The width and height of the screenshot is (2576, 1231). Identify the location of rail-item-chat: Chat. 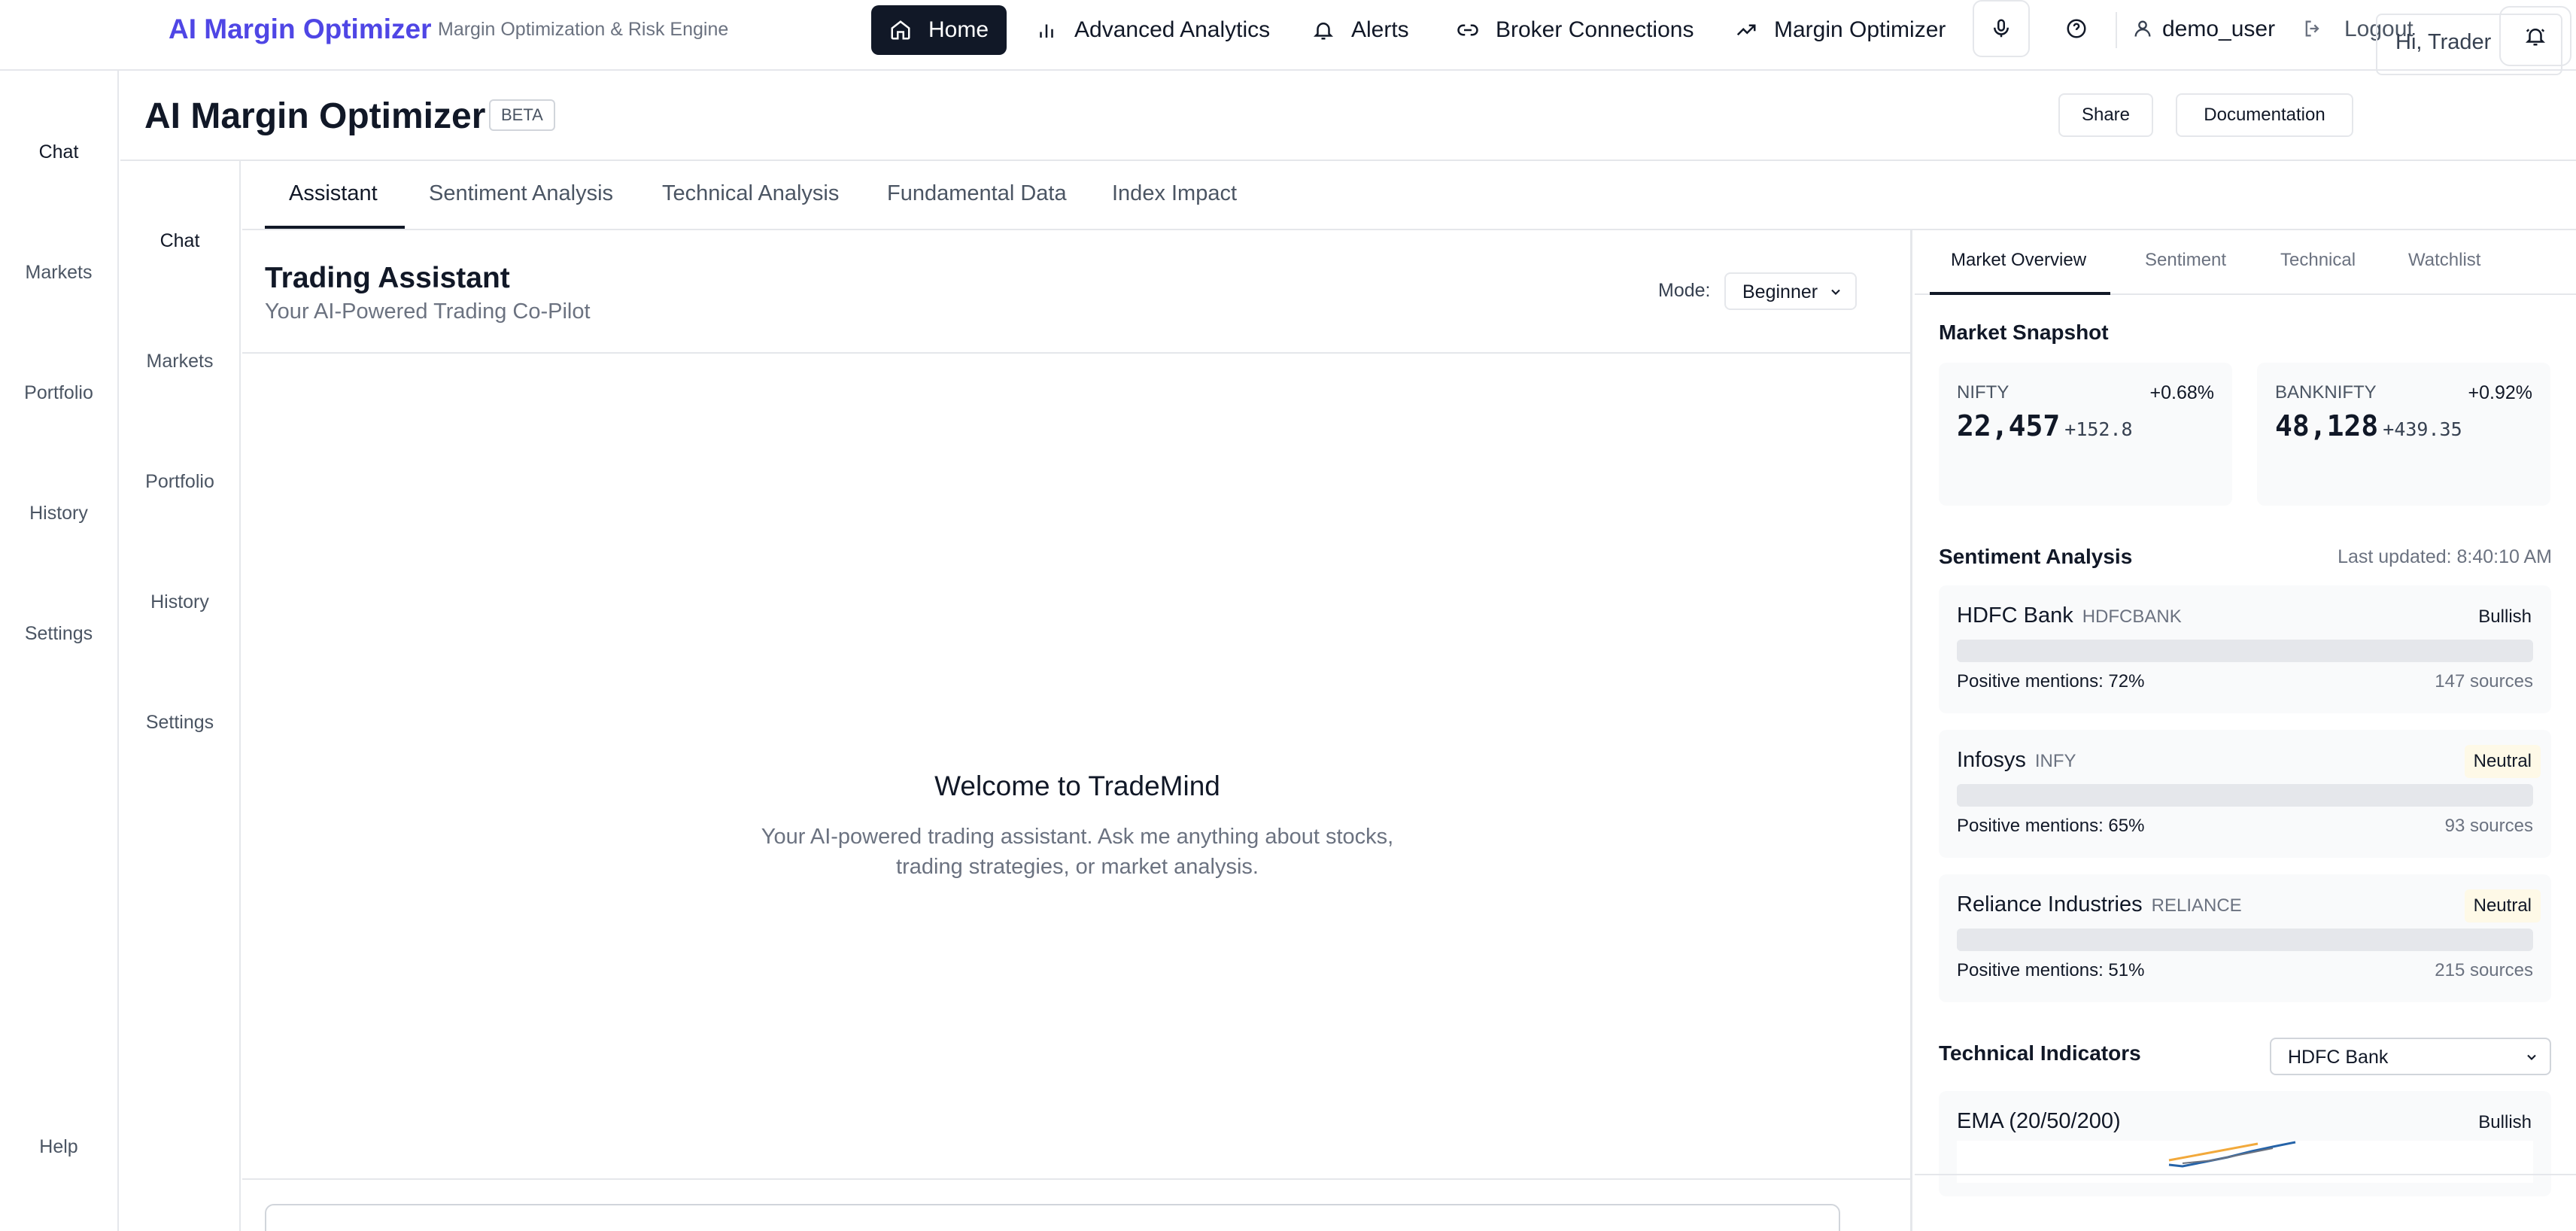
(59, 152).